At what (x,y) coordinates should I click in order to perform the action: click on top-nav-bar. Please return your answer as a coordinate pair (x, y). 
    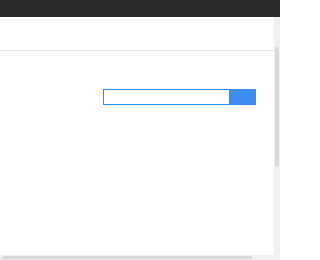
    Looking at the image, I should click on (140, 8).